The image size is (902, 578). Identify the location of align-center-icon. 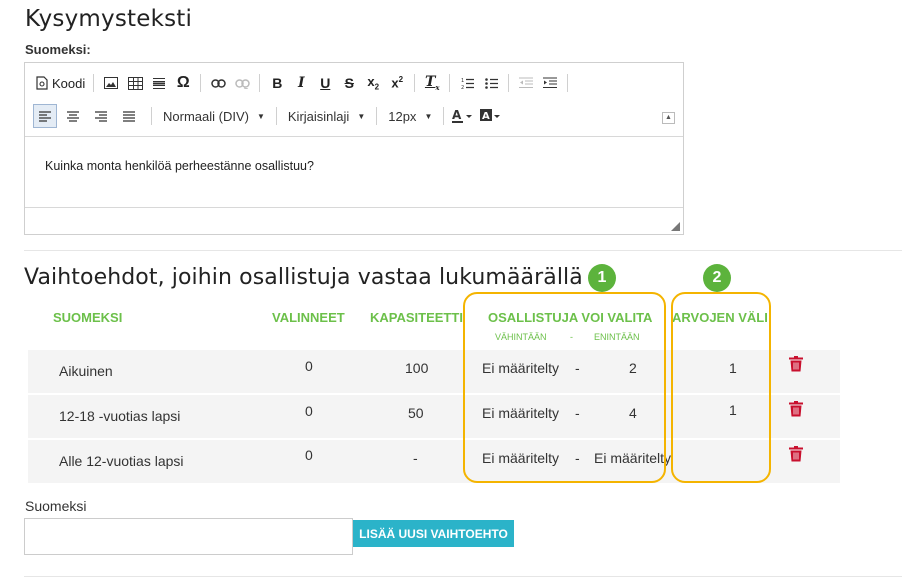
(73, 116).